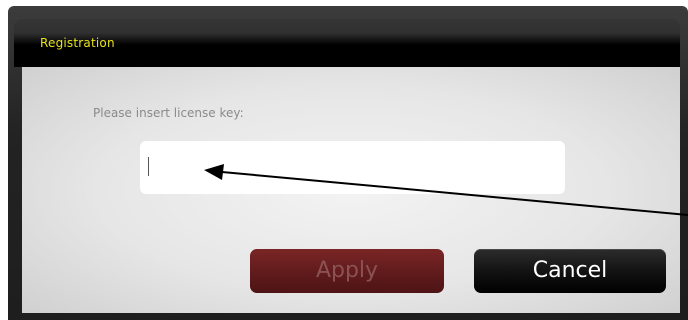 The image size is (688, 320). What do you see at coordinates (347, 271) in the screenshot?
I see `apply-button: Apply` at bounding box center [347, 271].